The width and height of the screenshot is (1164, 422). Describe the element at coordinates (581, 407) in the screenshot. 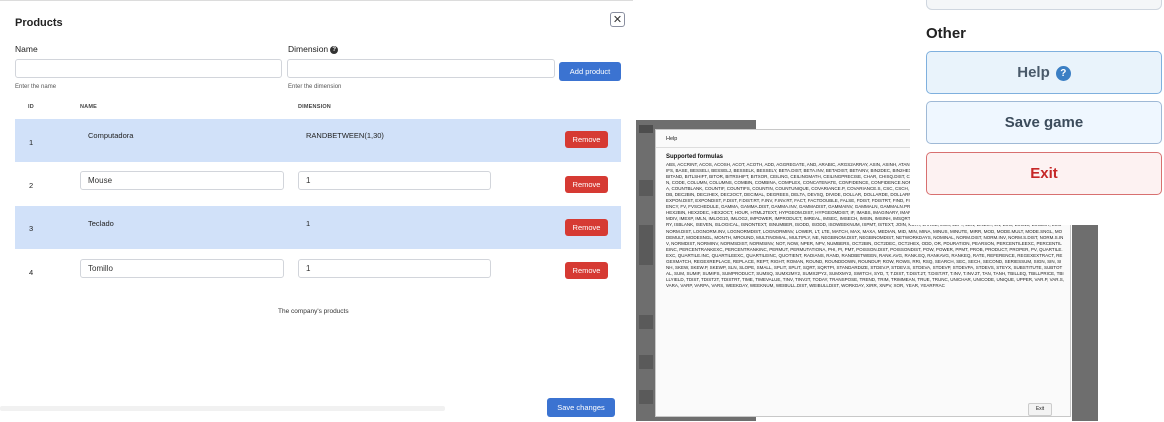

I see `save-changes-button: Save changes` at that location.